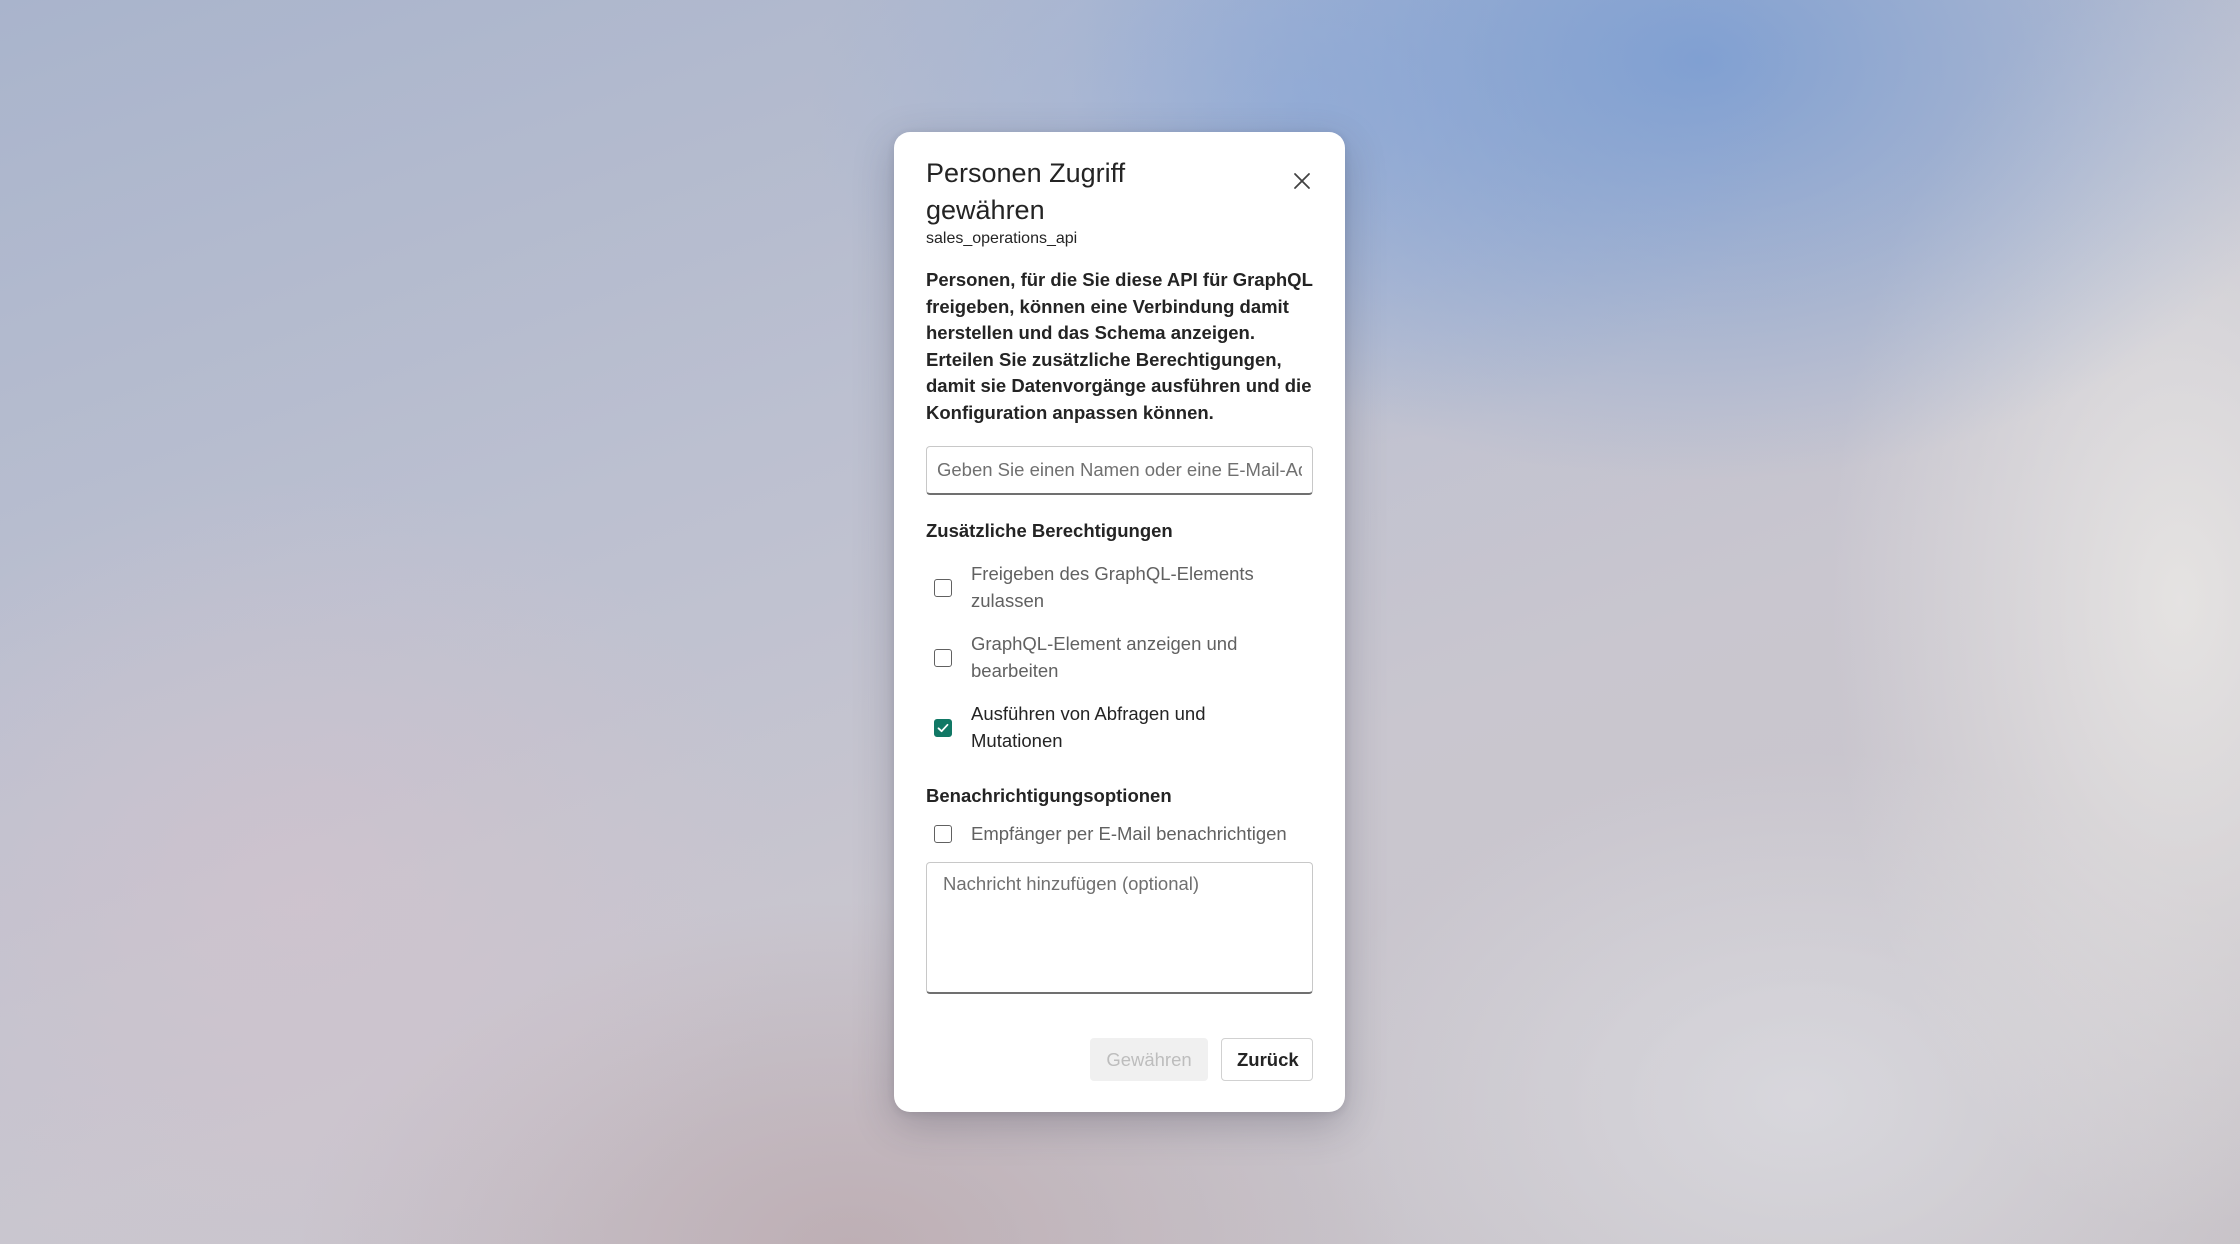 The image size is (2240, 1244). I want to click on close-icon, so click(1302, 181).